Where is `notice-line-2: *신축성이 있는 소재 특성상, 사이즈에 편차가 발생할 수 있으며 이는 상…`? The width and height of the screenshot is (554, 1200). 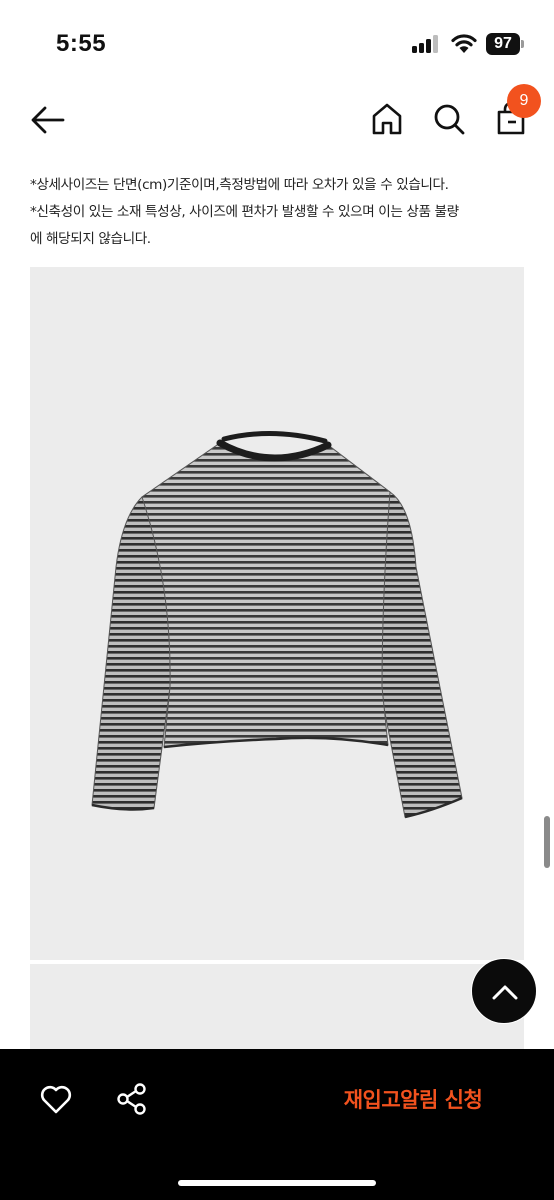 notice-line-2: *신축성이 있는 소재 특성상, 사이즈에 편차가 발생할 수 있으며 이는 상… is located at coordinates (244, 212).